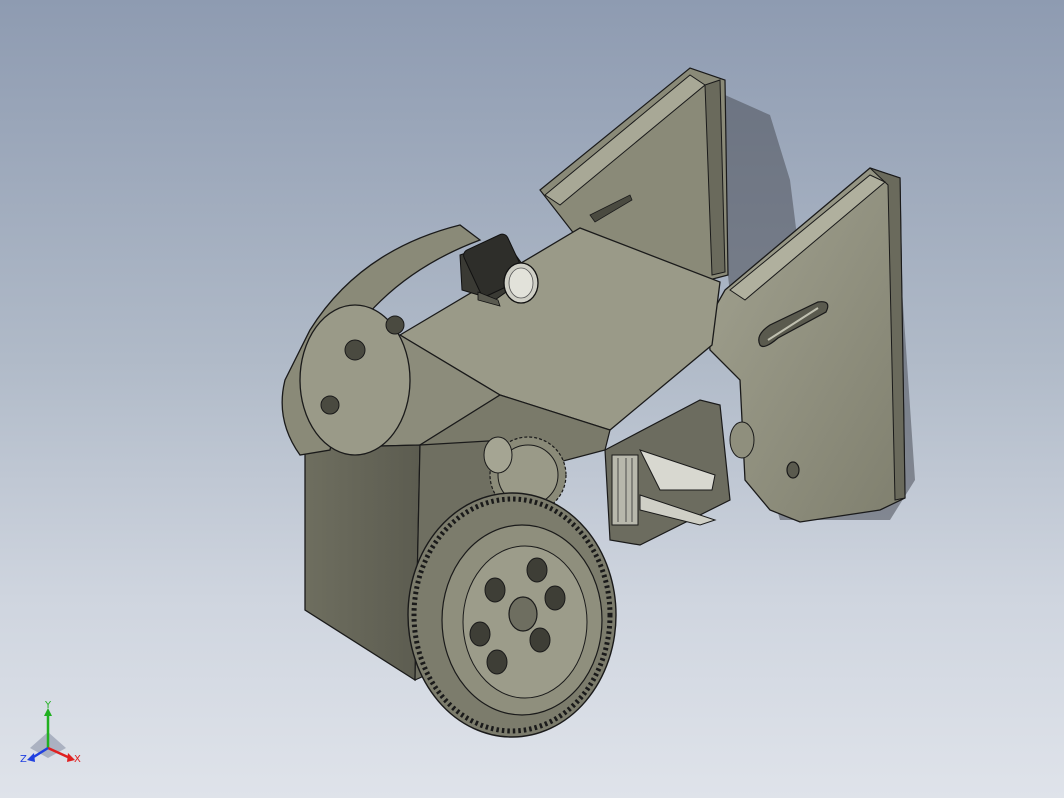  I want to click on main-spur-gear, so click(512, 615).